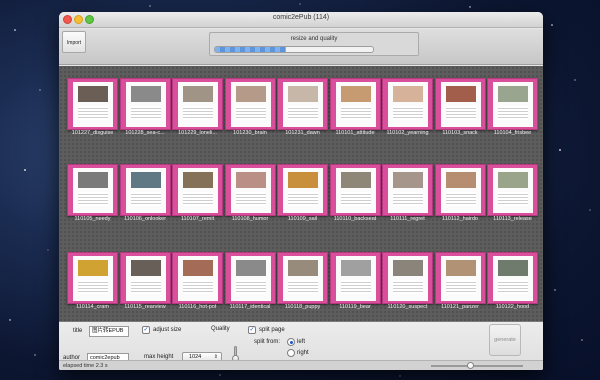 Image resolution: width=600 pixels, height=380 pixels. I want to click on thumbnail-label: 110120_suspect, so click(407, 307).